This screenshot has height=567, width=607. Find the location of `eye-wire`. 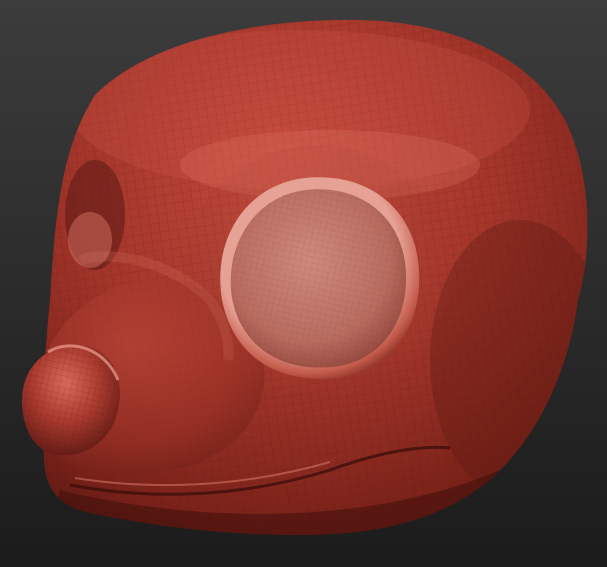

eye-wire is located at coordinates (318, 278).